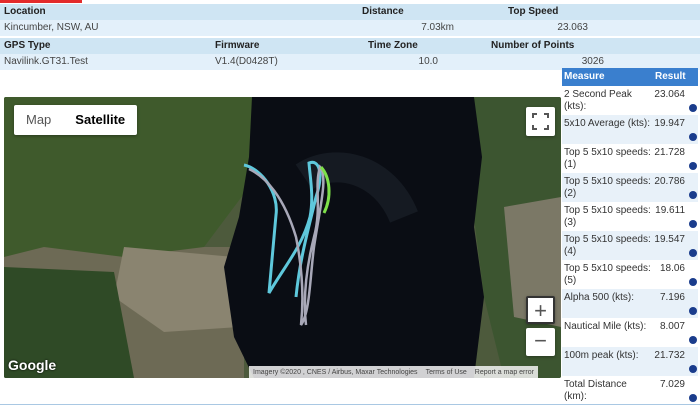 This screenshot has width=700, height=408. Describe the element at coordinates (672, 384) in the screenshot. I see `measure-value: 7.029` at that location.